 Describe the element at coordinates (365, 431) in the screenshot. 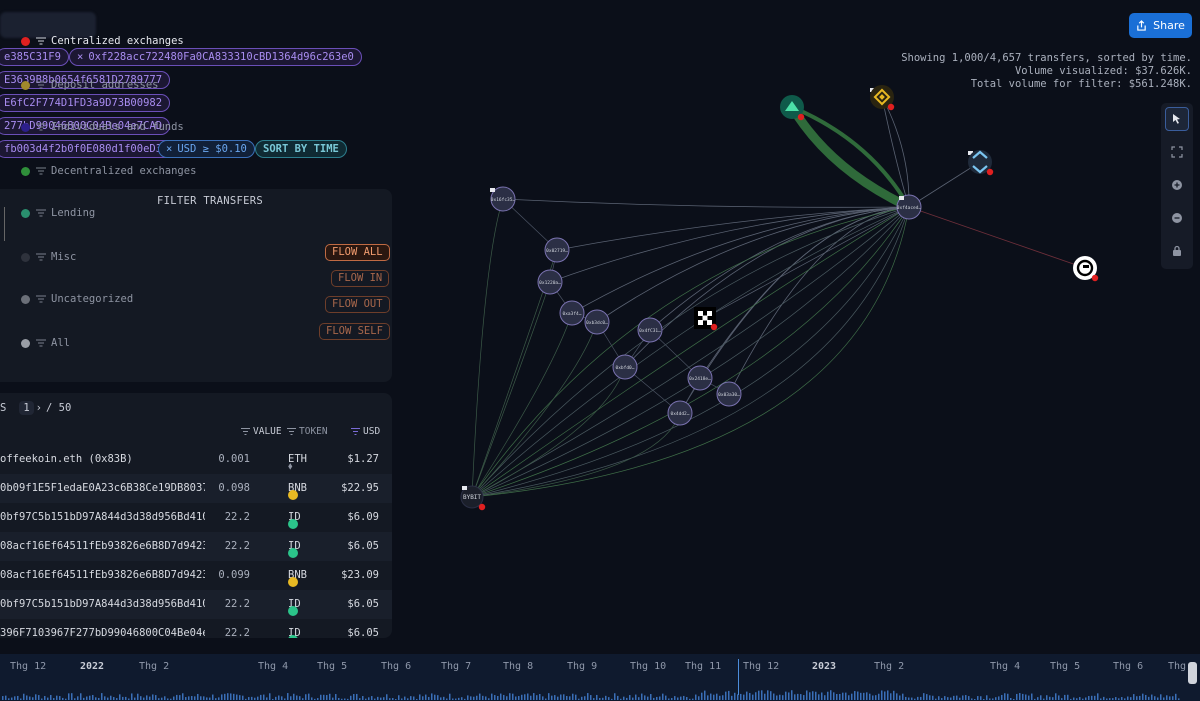

I see `usd-column-header: USD` at that location.